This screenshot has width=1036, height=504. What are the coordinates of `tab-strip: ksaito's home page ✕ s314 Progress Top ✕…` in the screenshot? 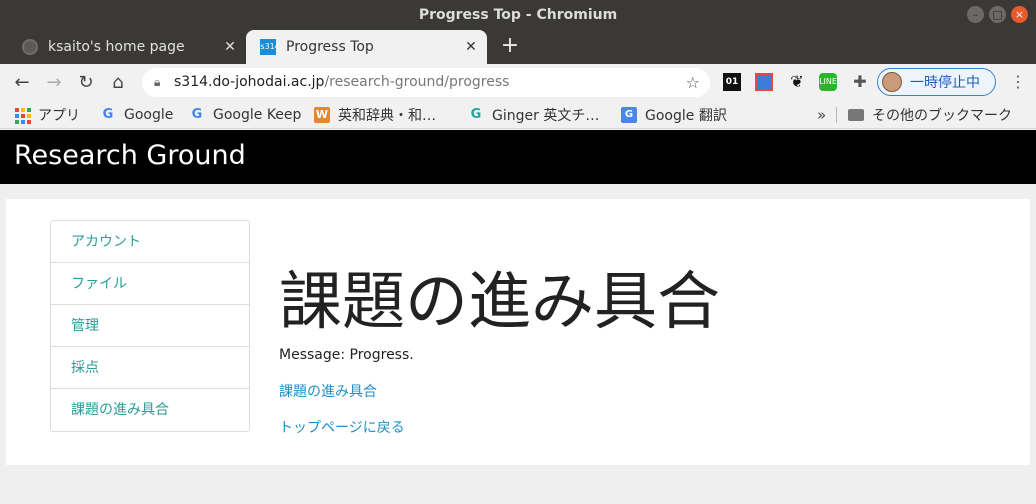 It's located at (518, 47).